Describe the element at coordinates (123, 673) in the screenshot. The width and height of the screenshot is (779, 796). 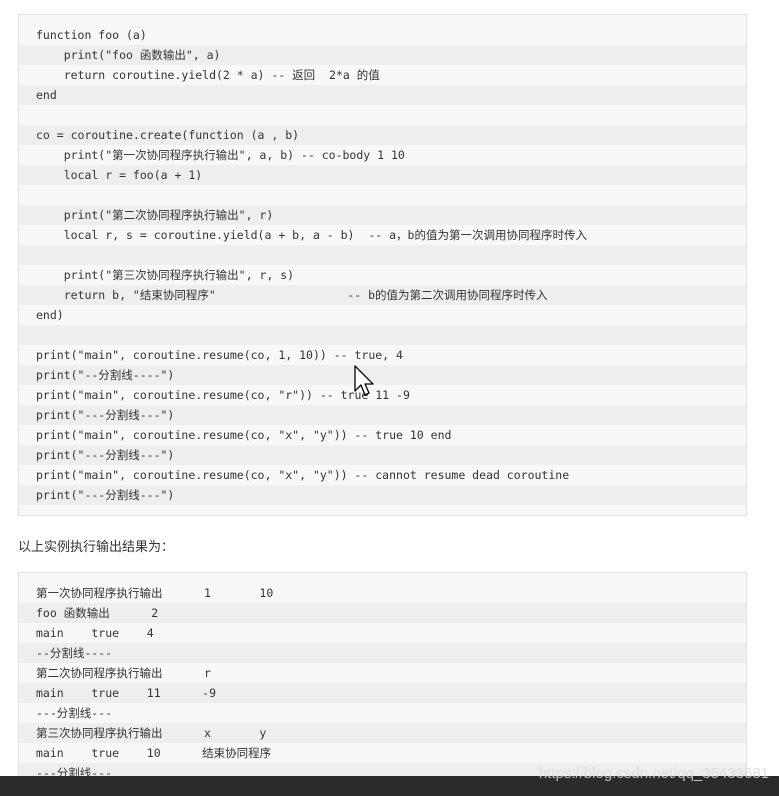
I see `output-line: 第二次协同程序执行输出 r` at that location.